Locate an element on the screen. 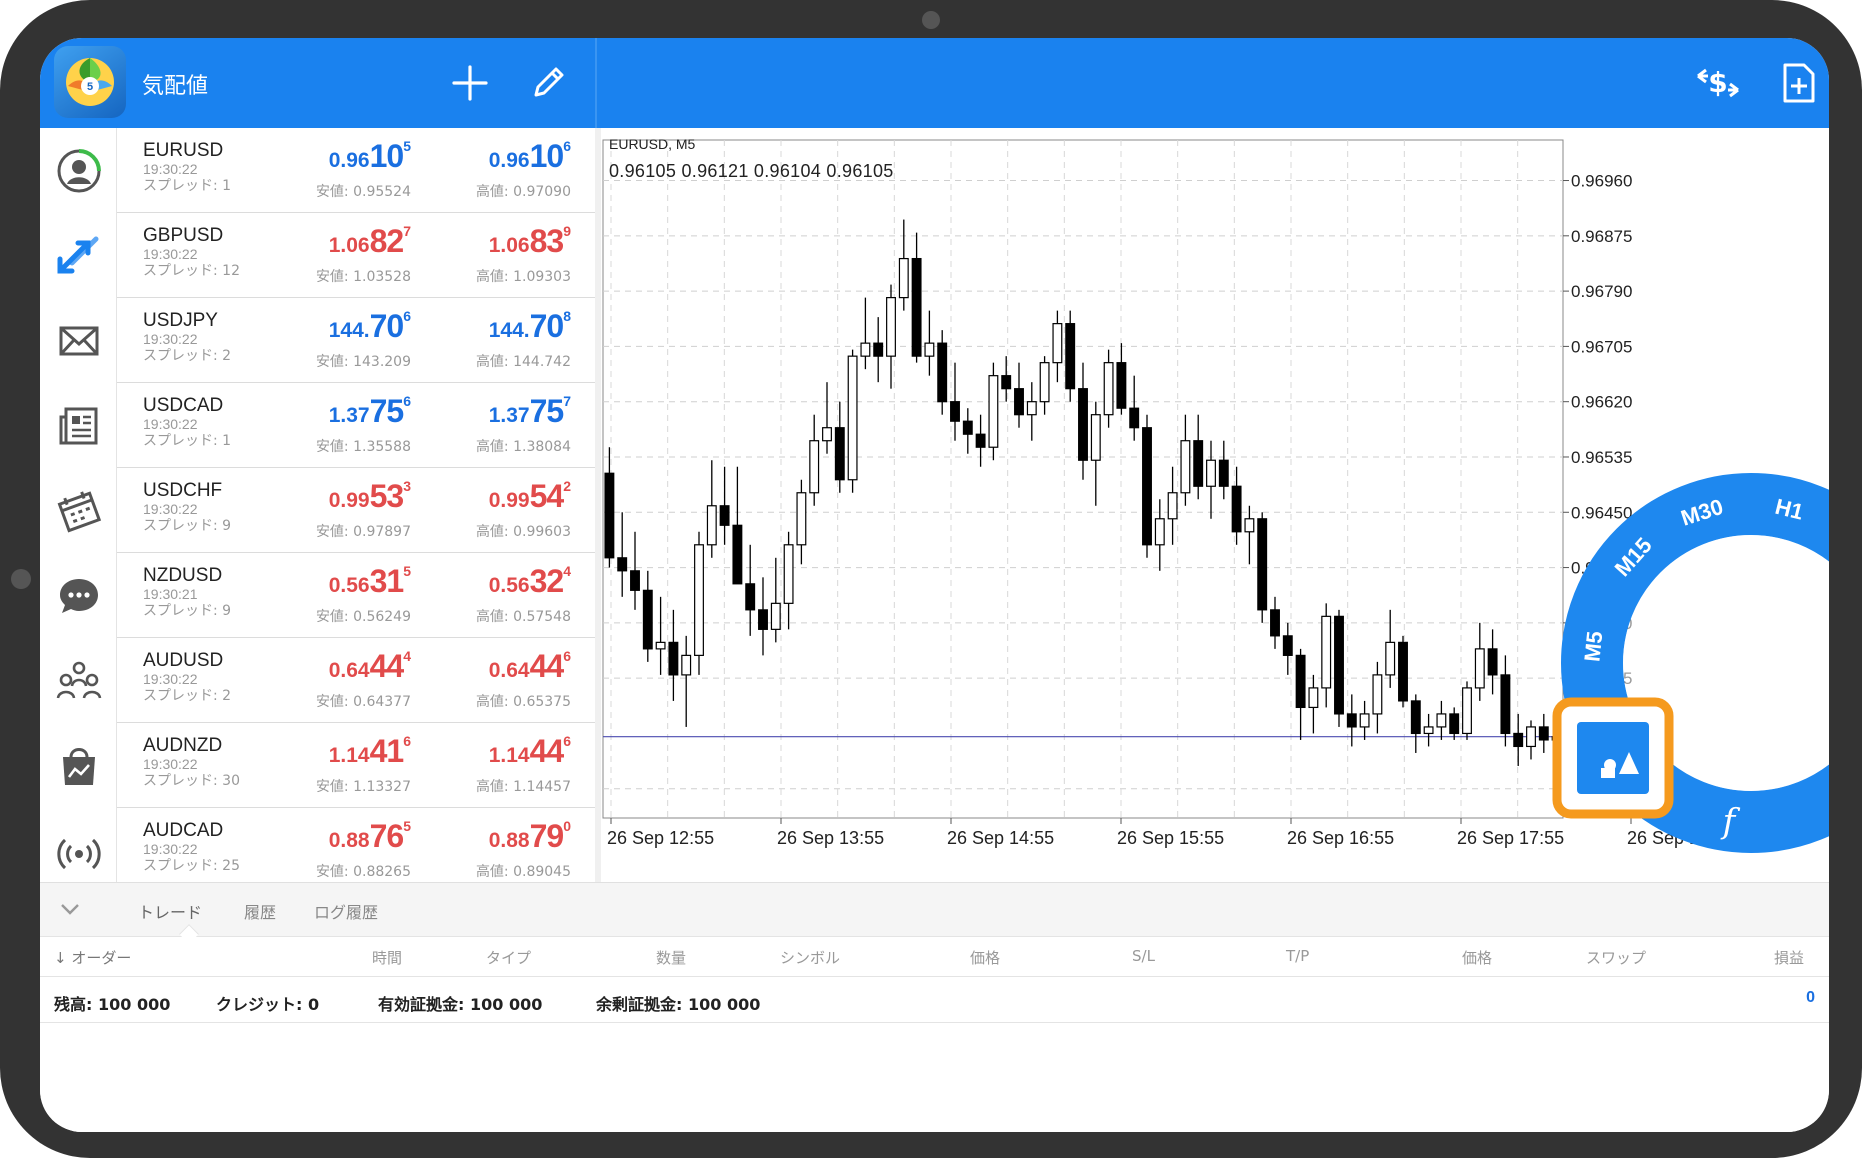  quote-spread: スプレッド: 25 is located at coordinates (191, 866).